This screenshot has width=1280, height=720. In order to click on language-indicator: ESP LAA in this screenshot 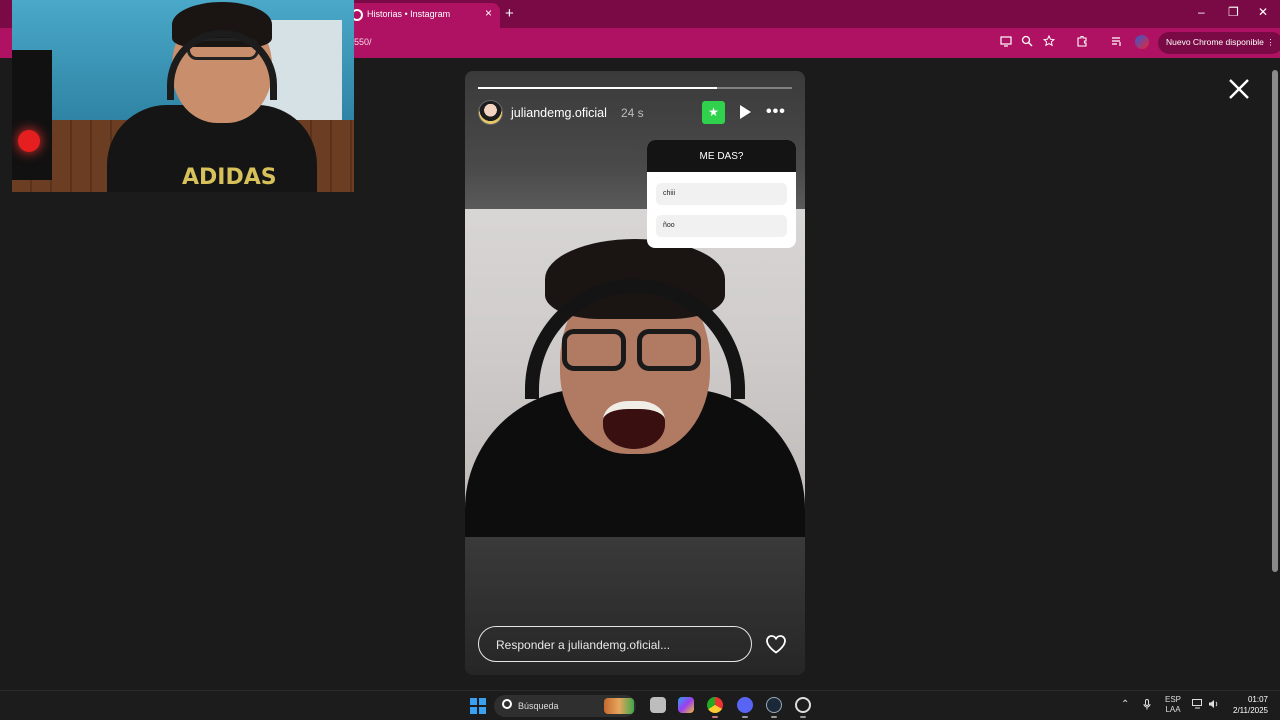, I will do `click(1173, 705)`.